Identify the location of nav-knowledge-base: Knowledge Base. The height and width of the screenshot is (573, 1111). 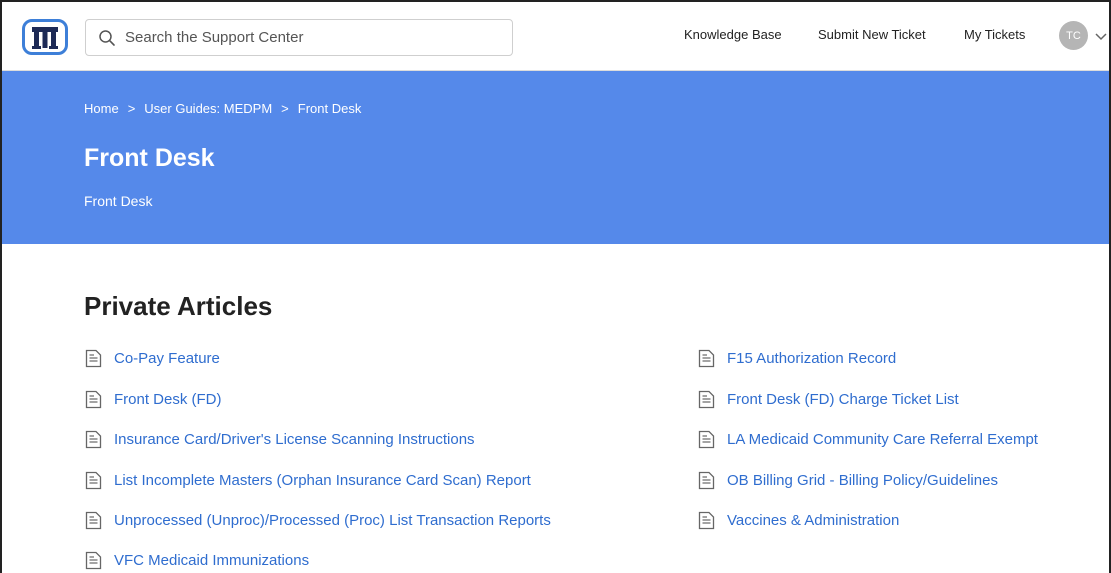
(733, 34).